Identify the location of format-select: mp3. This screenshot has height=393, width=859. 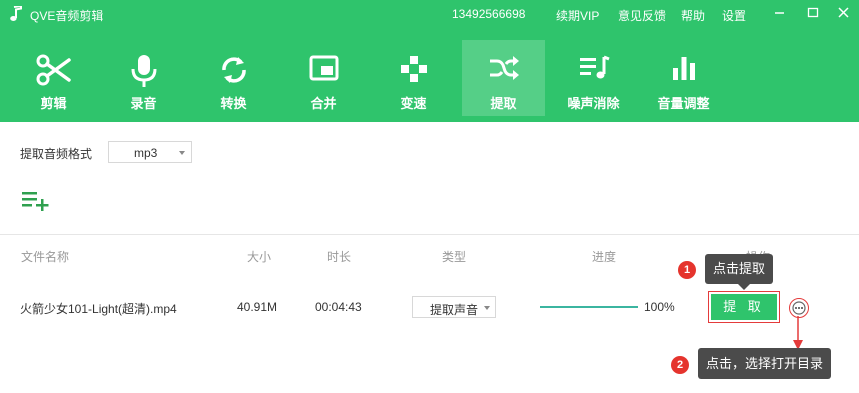
(150, 152).